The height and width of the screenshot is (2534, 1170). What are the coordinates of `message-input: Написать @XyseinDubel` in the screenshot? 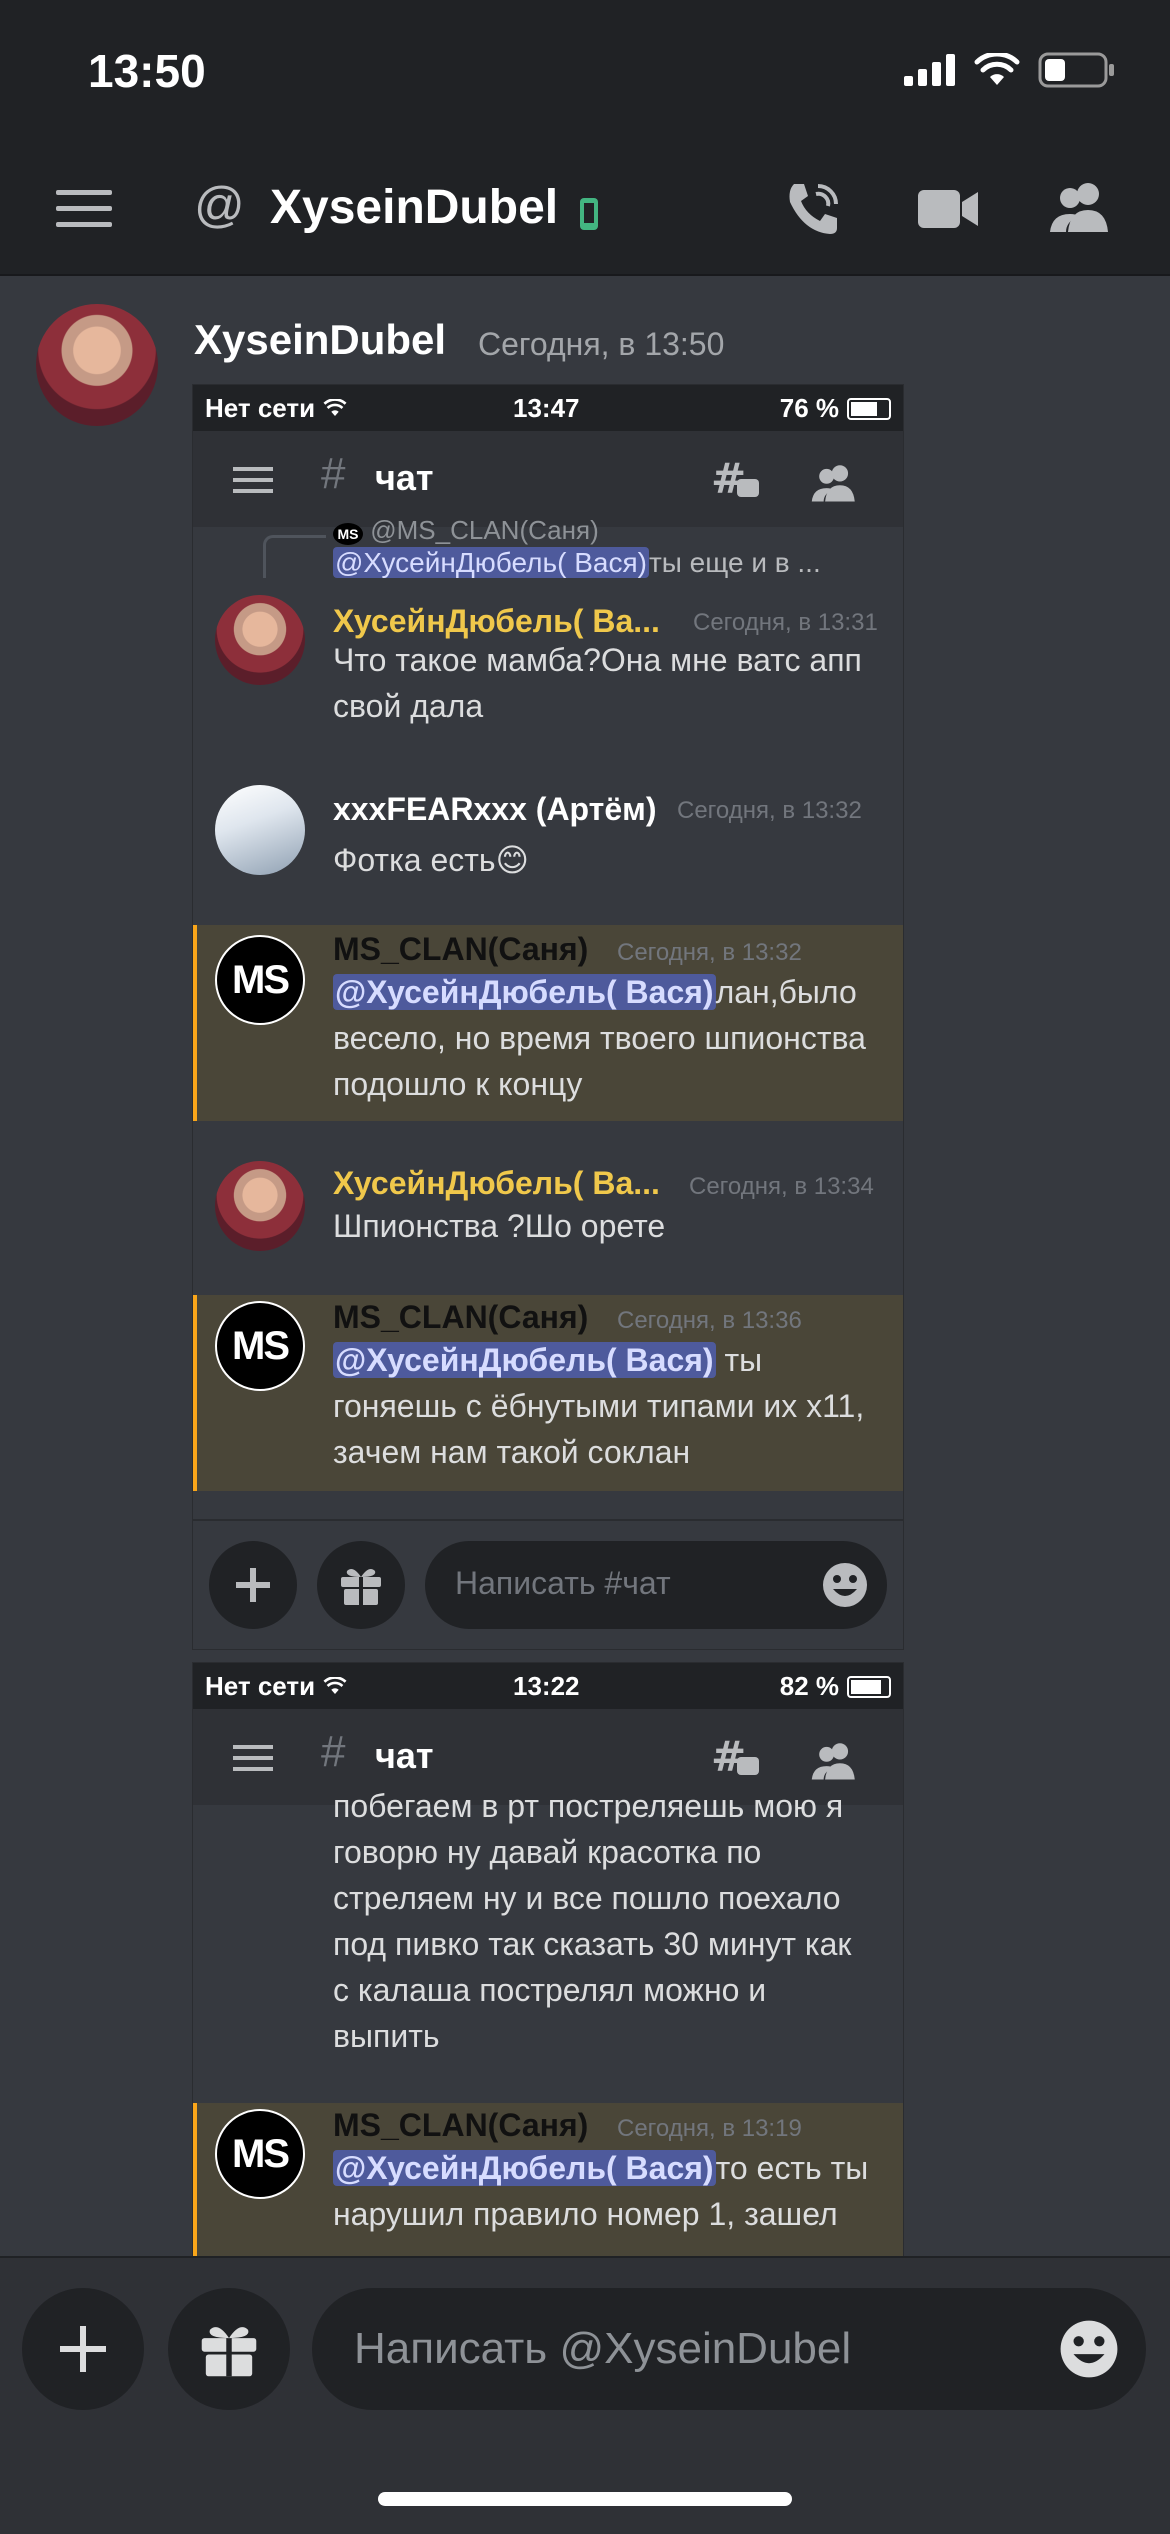 It's located at (729, 2349).